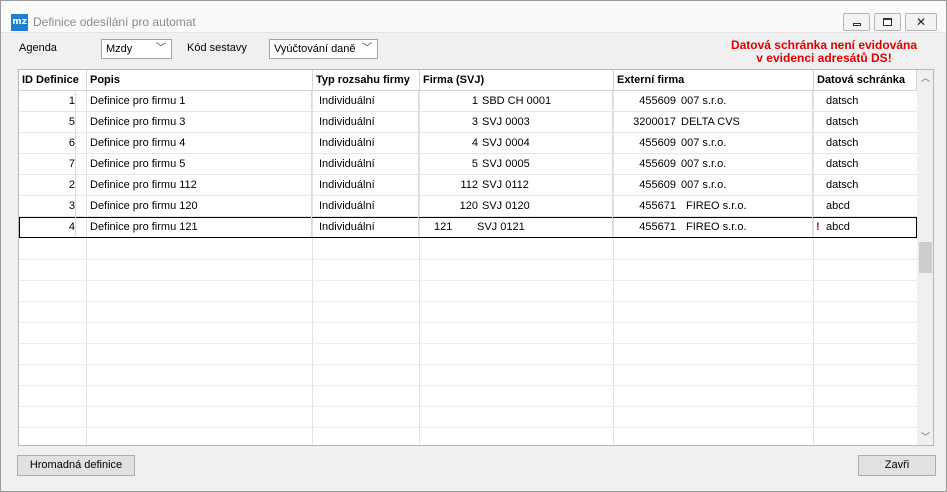 Image resolution: width=947 pixels, height=492 pixels. I want to click on cell-firma-num: 112, so click(469, 185).